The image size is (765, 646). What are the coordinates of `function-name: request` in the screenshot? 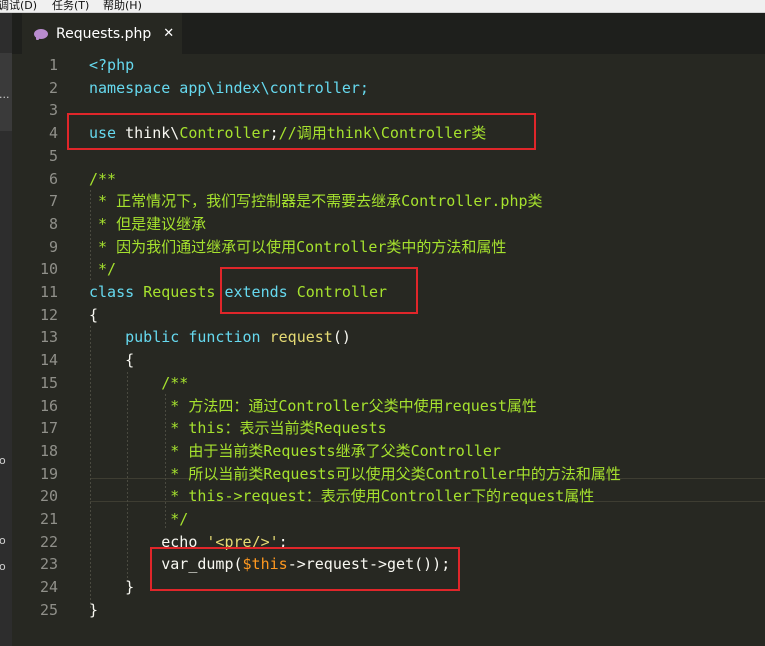 It's located at (301, 337).